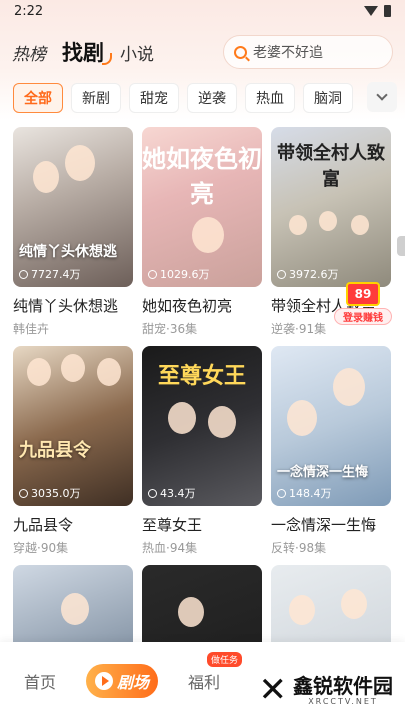 This screenshot has width=405, height=720. I want to click on drama-card: 一念情深一生悔 148.4万 一念情深一生悔 反转·98集, so click(331, 451).